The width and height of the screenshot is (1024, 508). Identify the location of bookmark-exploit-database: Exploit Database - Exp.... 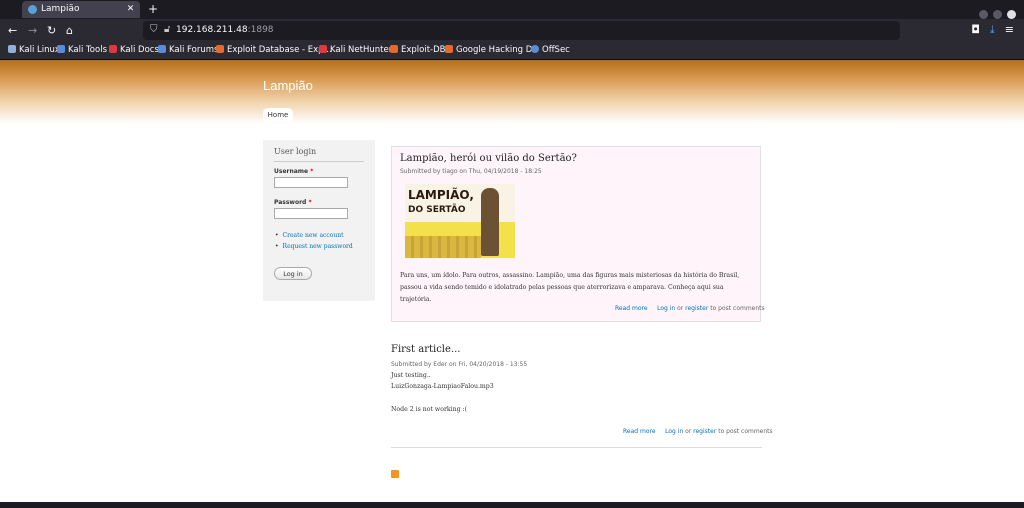
(274, 50).